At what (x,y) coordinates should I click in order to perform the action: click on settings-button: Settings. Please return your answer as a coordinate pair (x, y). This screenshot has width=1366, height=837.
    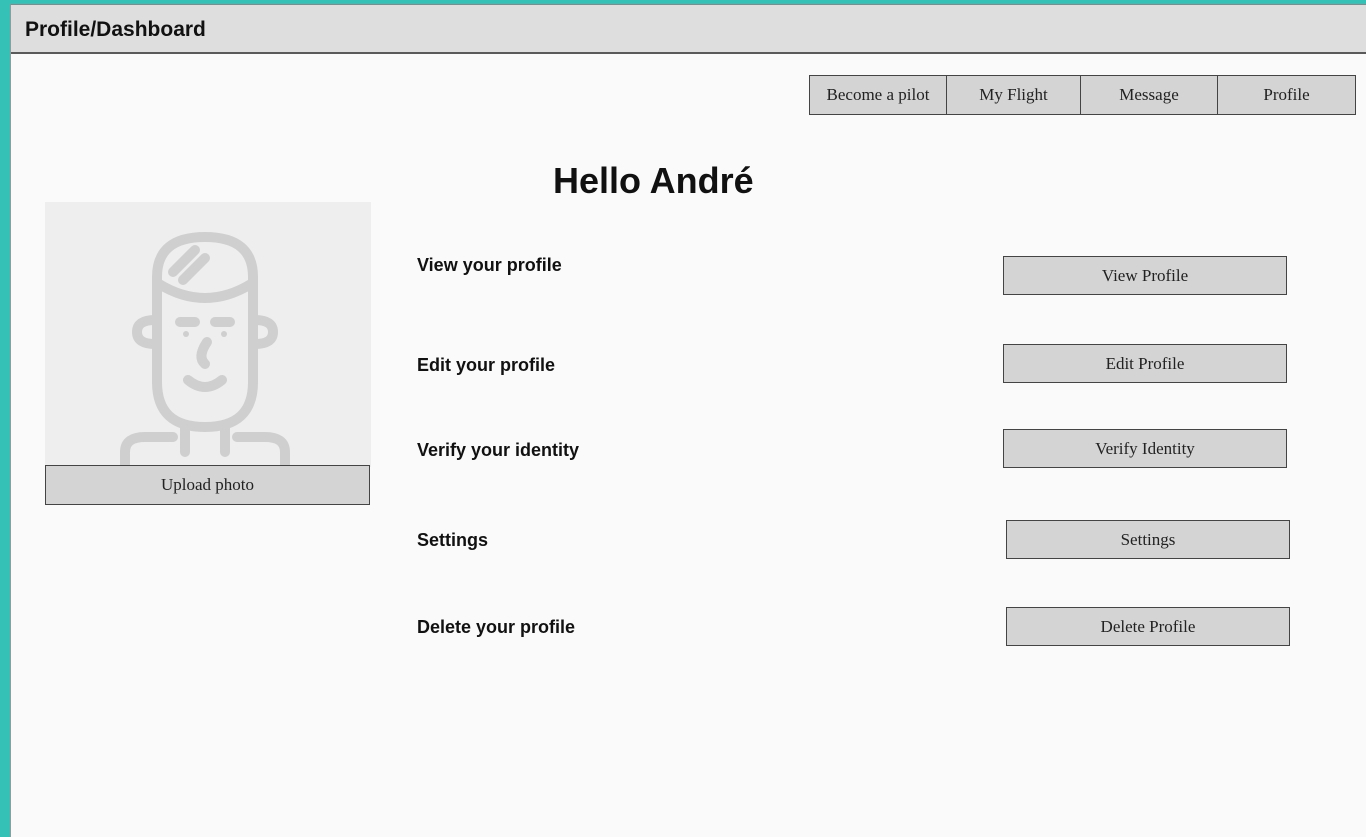
    Looking at the image, I should click on (1148, 539).